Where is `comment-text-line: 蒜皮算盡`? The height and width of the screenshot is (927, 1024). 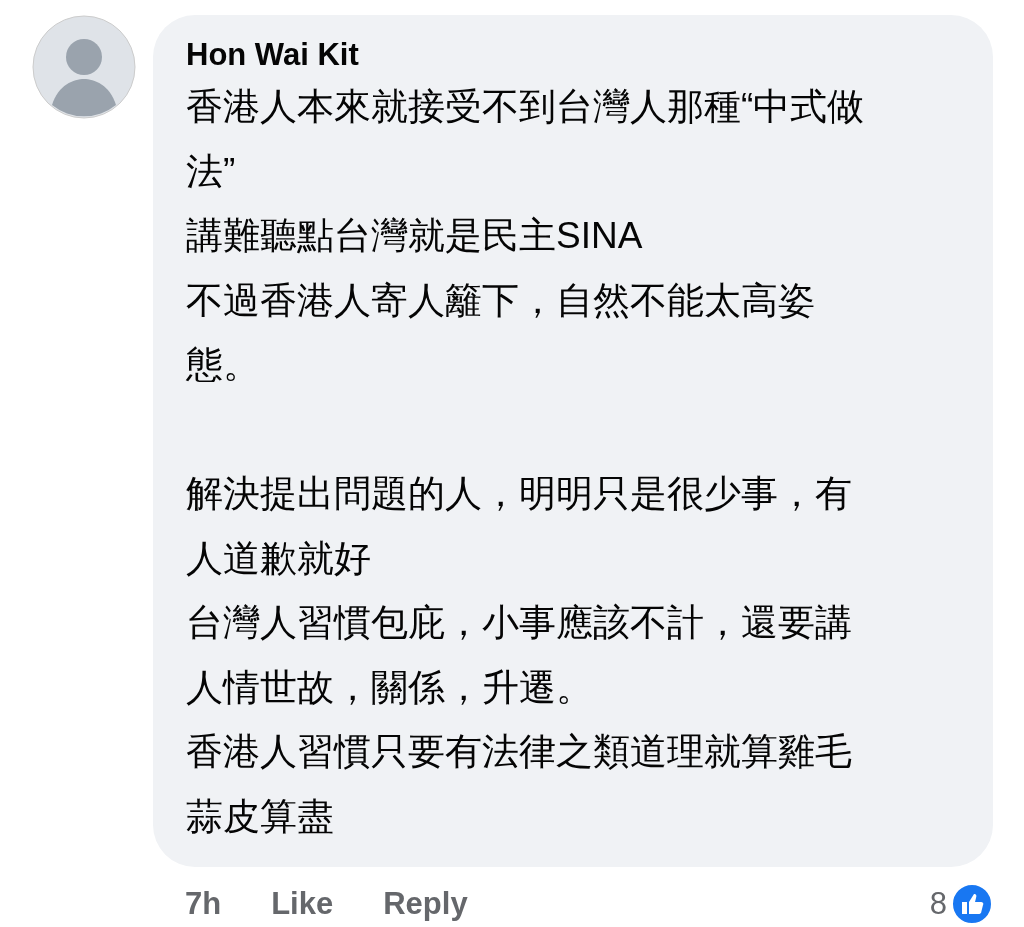 comment-text-line: 蒜皮算盡 is located at coordinates (260, 816).